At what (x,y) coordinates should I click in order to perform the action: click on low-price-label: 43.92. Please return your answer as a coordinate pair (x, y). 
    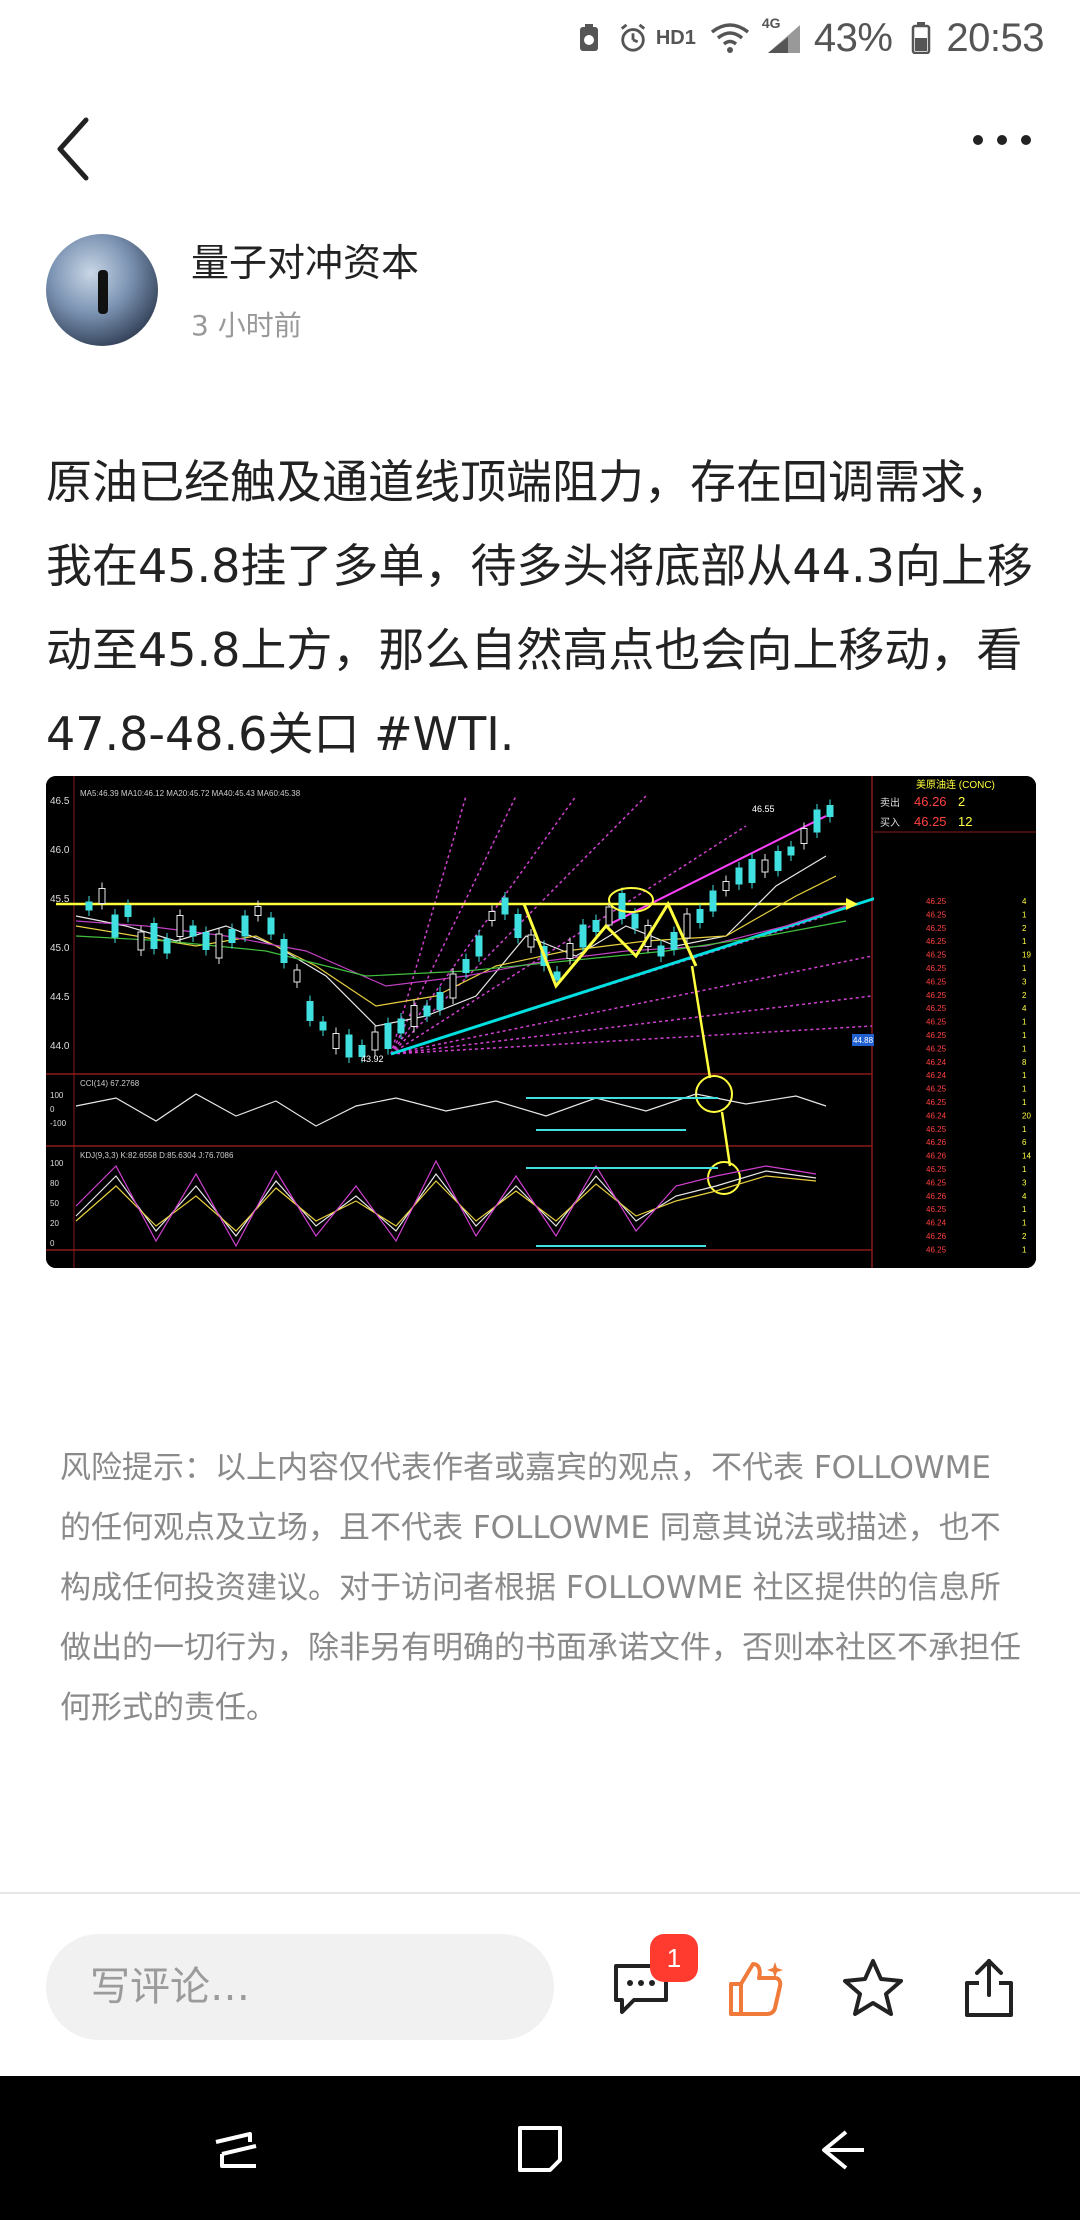
    Looking at the image, I should click on (372, 1059).